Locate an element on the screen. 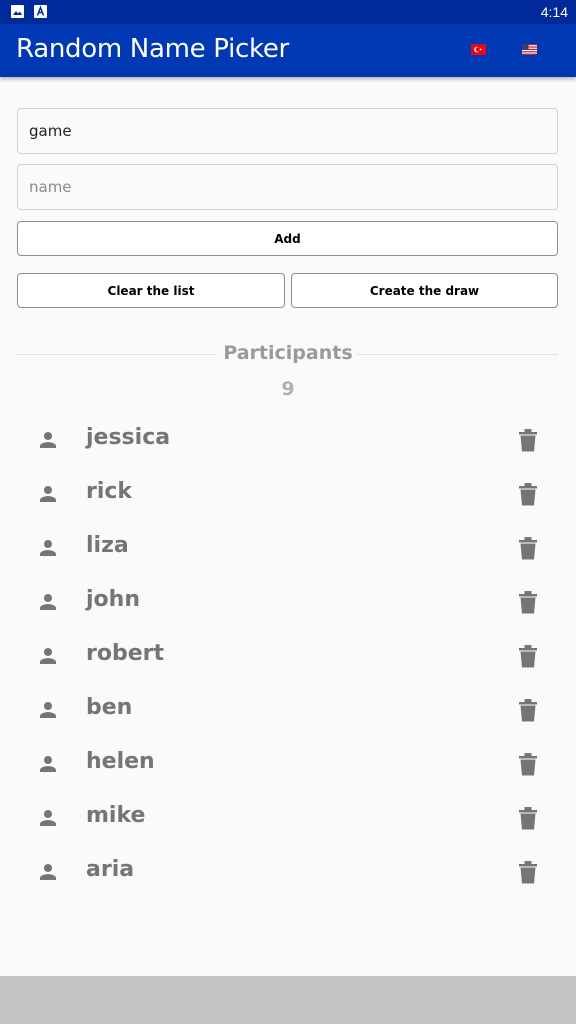  status-time: 4:14 is located at coordinates (554, 12).